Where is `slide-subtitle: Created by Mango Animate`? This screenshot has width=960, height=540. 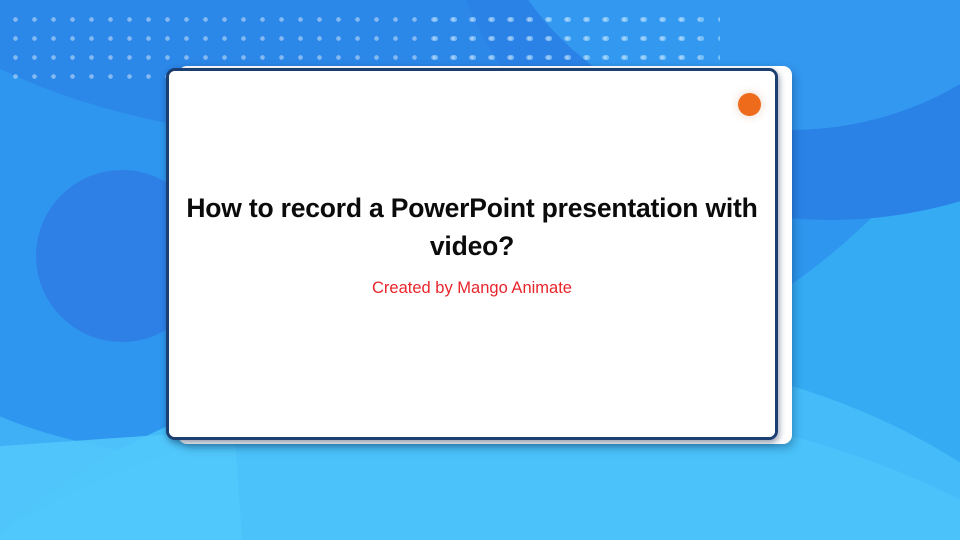 slide-subtitle: Created by Mango Animate is located at coordinates (472, 288).